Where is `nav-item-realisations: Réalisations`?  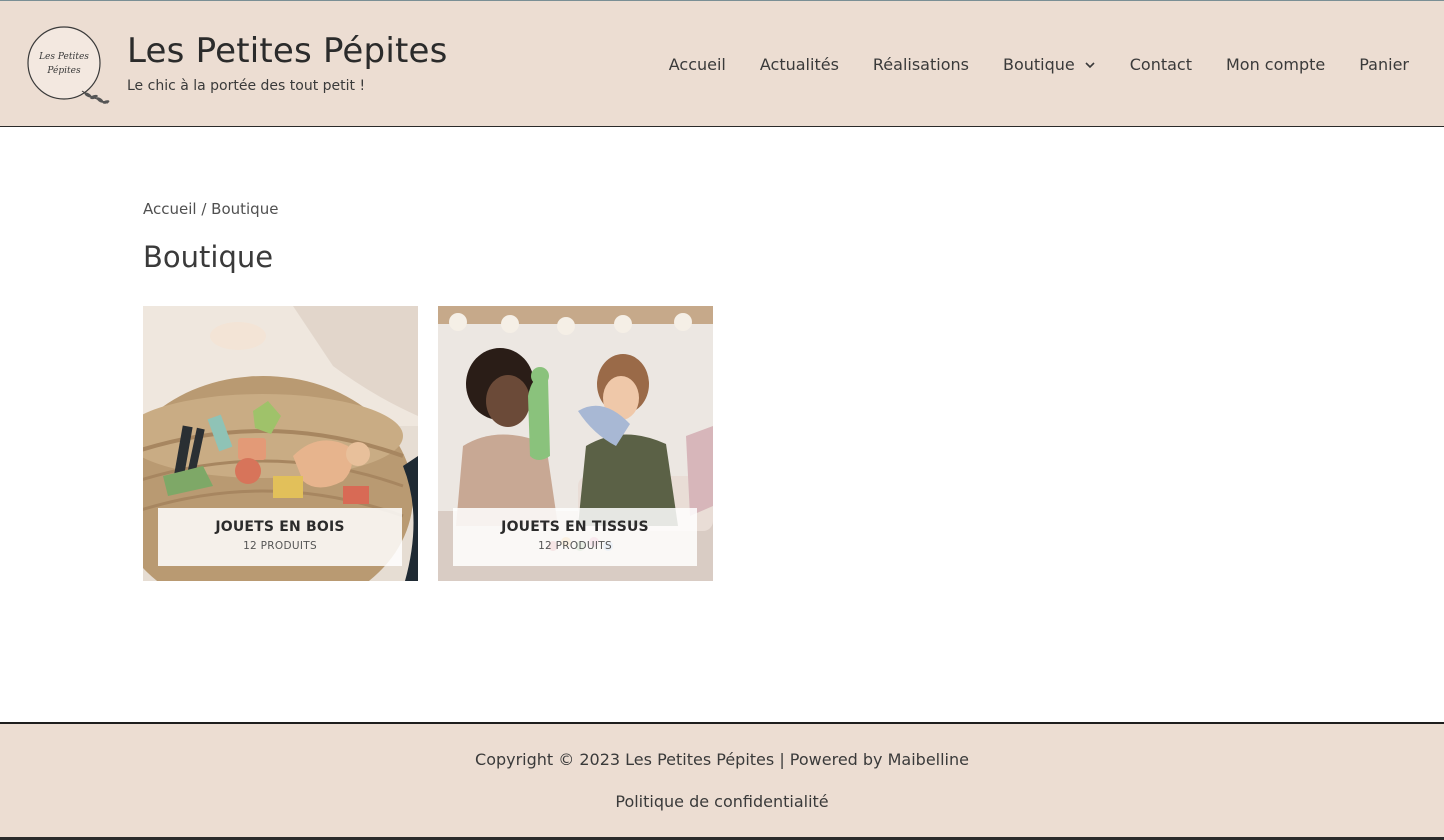
nav-item-realisations: Réalisations is located at coordinates (921, 64).